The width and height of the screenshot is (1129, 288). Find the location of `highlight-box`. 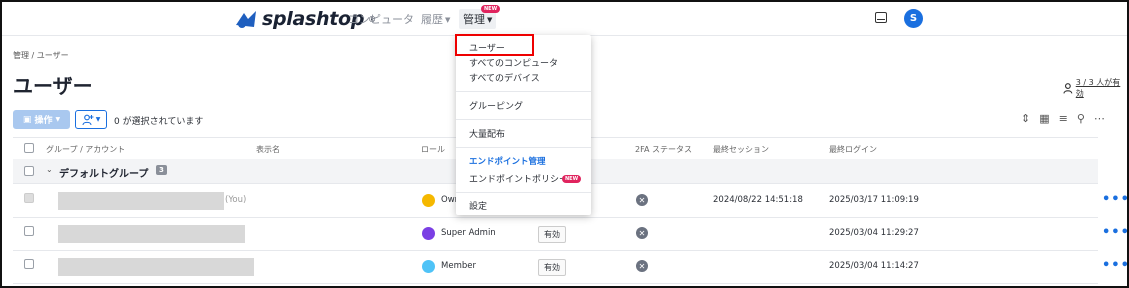

highlight-box is located at coordinates (494, 45).